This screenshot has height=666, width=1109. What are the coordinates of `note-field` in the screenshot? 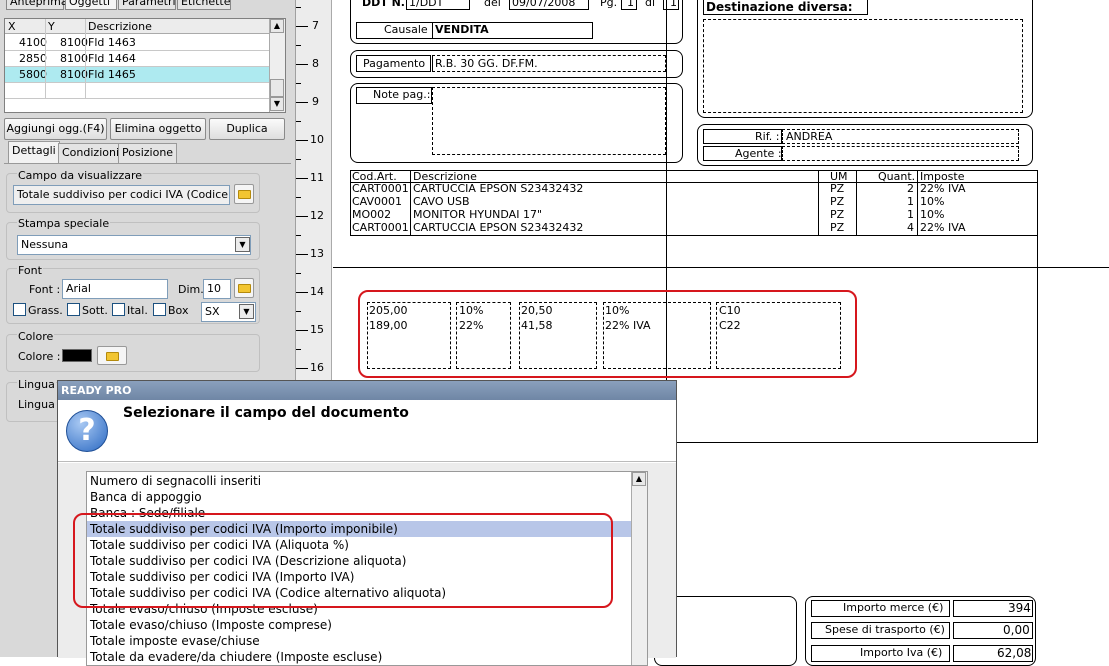 It's located at (549, 121).